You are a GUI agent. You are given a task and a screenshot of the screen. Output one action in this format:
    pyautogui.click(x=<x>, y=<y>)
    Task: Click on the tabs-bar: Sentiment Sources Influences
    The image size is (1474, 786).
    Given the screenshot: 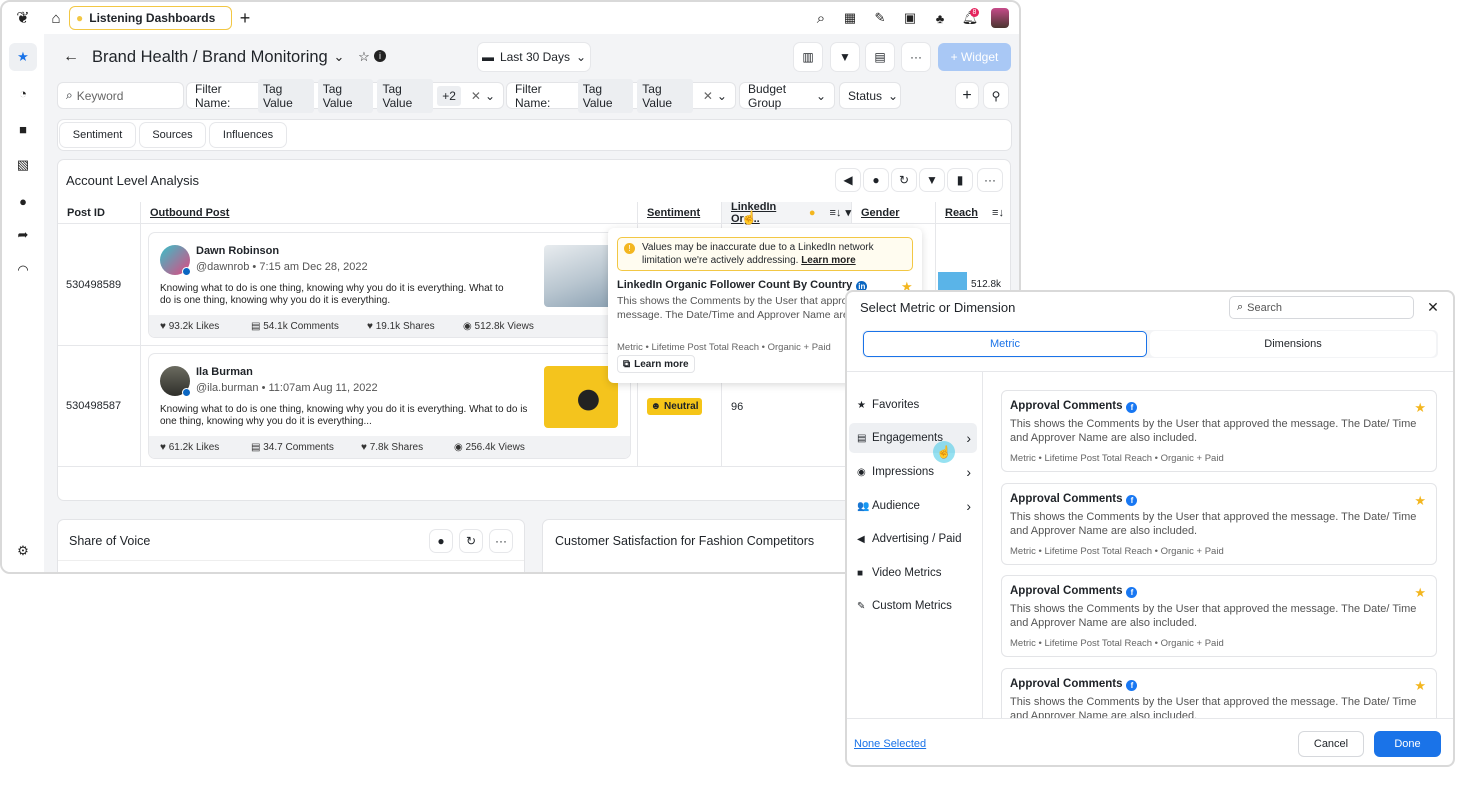 What is the action you would take?
    pyautogui.click(x=534, y=135)
    